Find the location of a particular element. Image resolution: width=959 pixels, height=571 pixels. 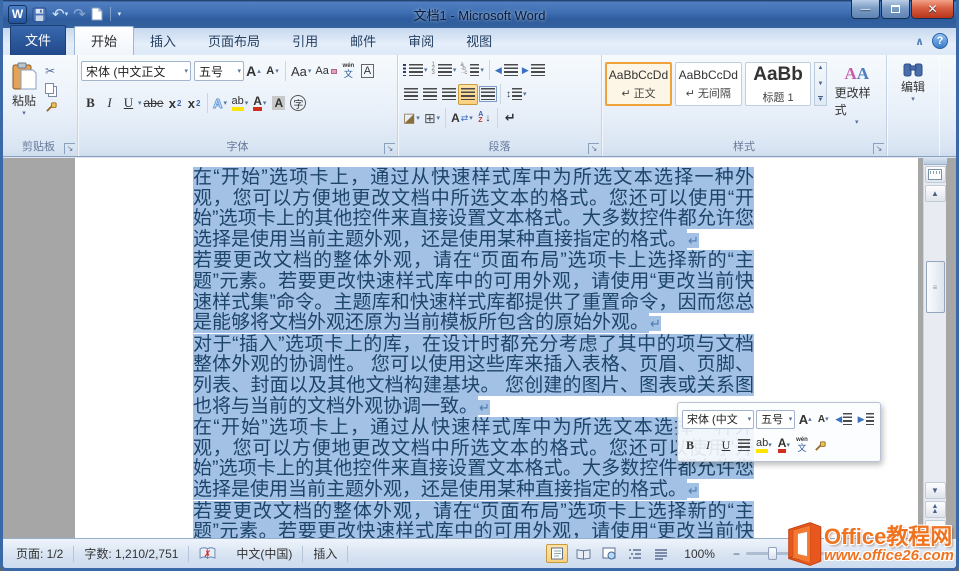

bullets-button: ▾ is located at coordinates (415, 70).